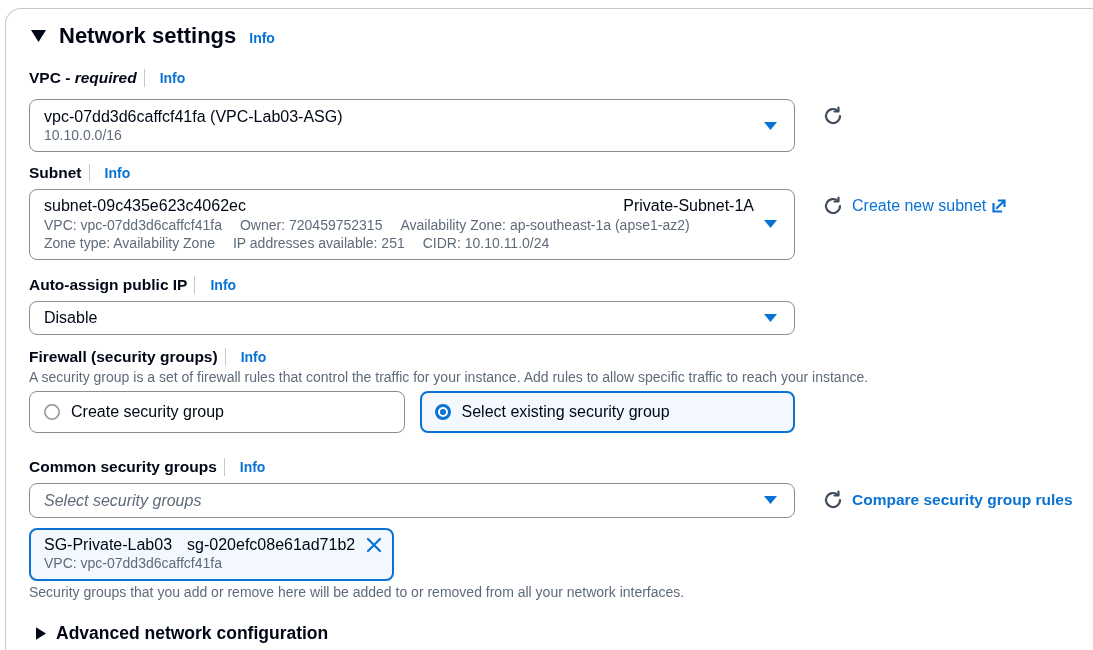 The image size is (1093, 650). What do you see at coordinates (442, 412) in the screenshot?
I see `radio-selected-icon` at bounding box center [442, 412].